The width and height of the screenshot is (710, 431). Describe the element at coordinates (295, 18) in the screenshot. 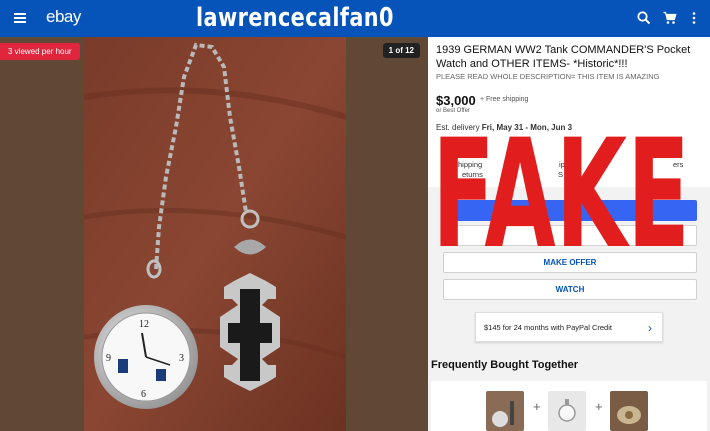

I see `username-watermark: lawrencecalfan0` at that location.